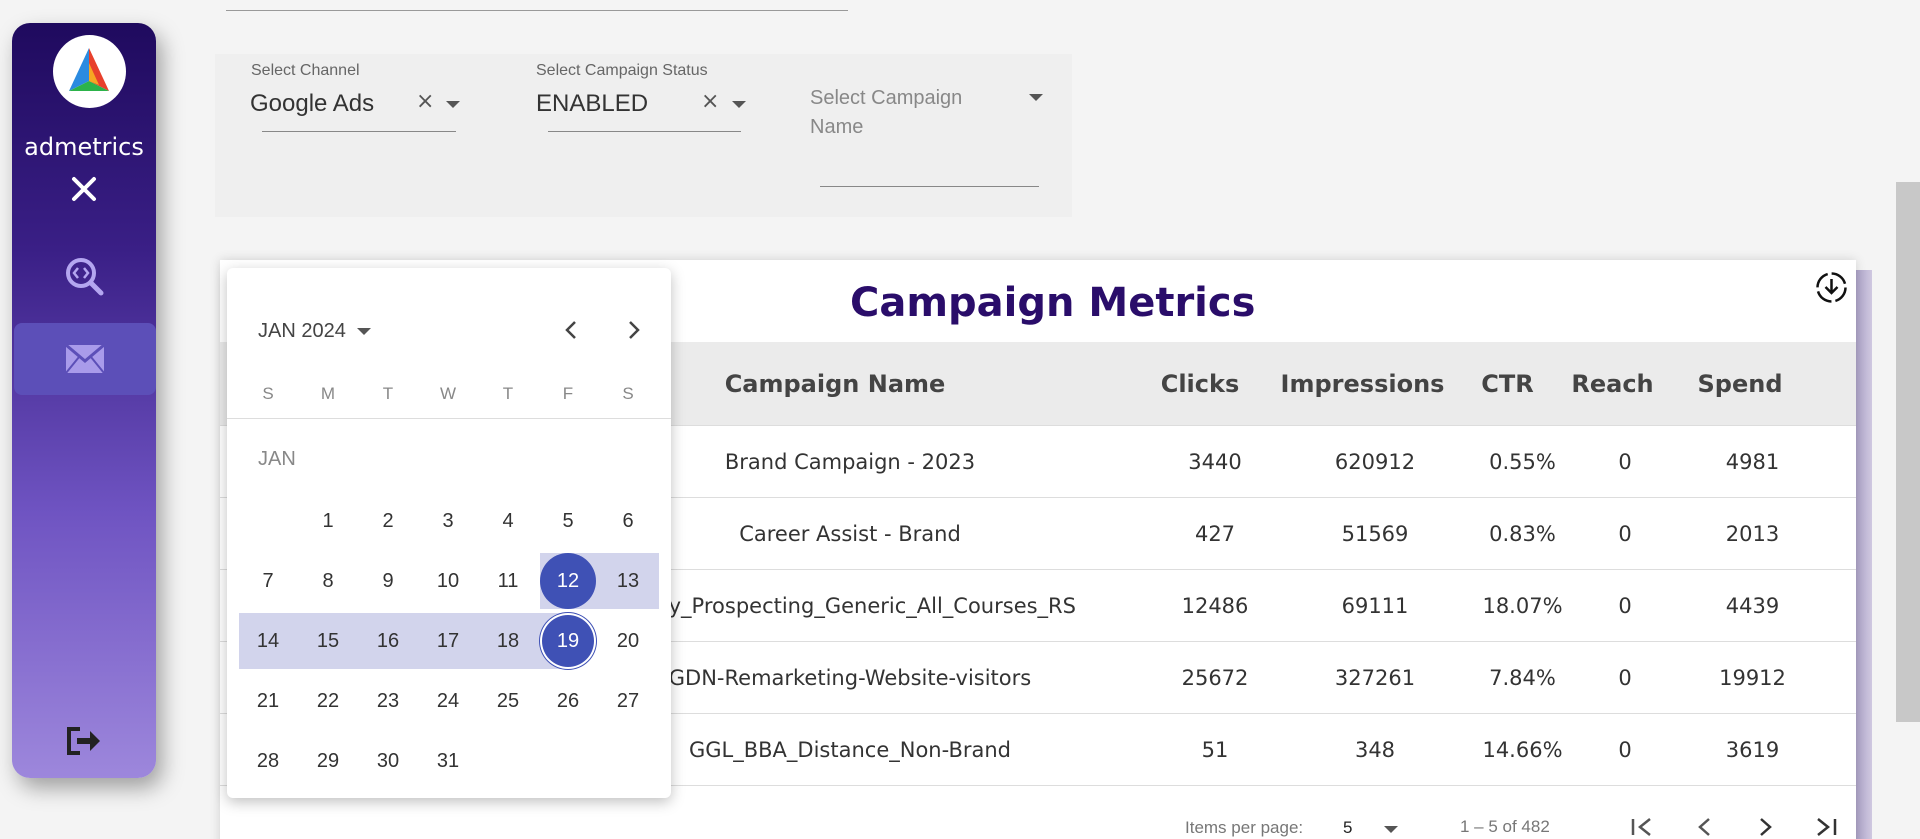 The width and height of the screenshot is (1920, 839). Describe the element at coordinates (739, 104) in the screenshot. I see `status-dropdown-icon` at that location.